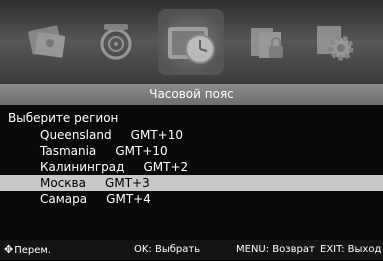  I want to click on picture-icon, so click(48, 42).